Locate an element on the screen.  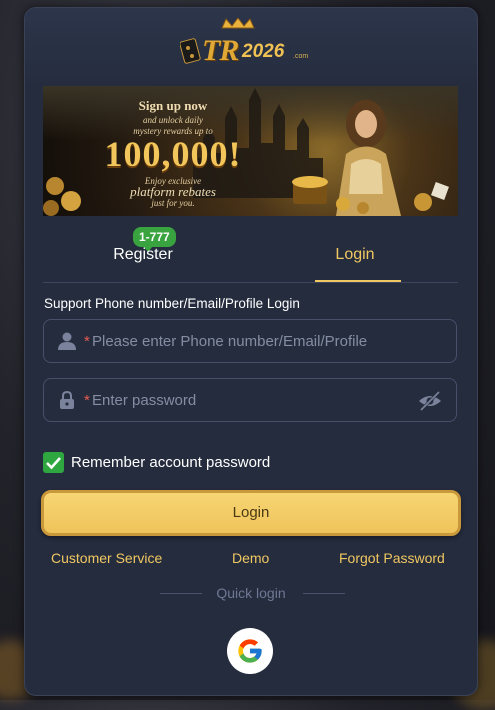
remember-checkbox is located at coordinates (53, 462).